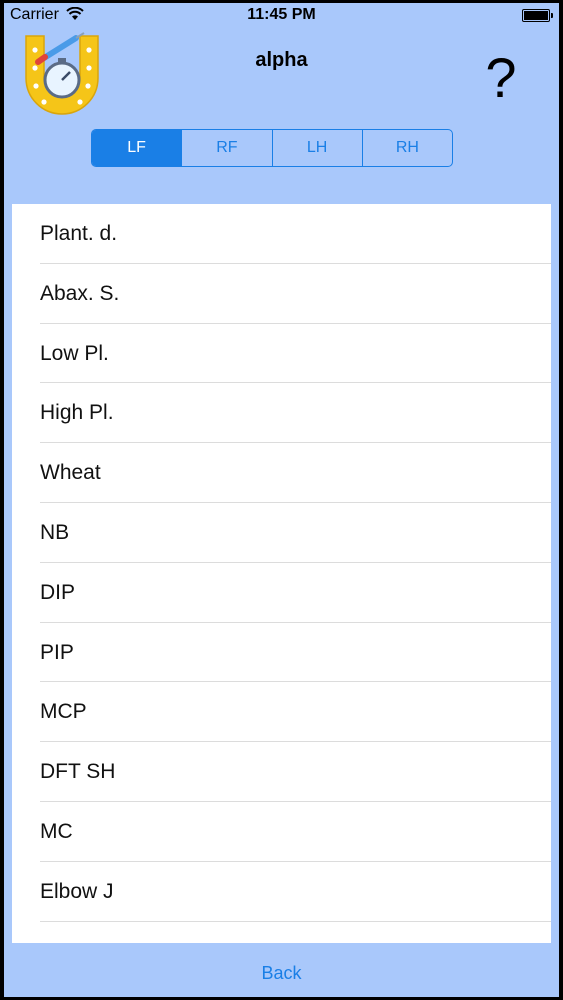  I want to click on list-item: NB, so click(281, 533).